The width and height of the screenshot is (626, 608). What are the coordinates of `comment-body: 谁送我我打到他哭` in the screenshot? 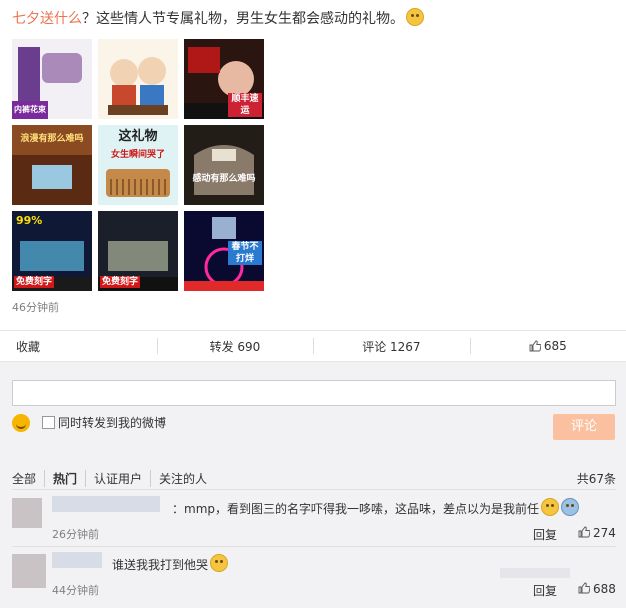 It's located at (160, 565).